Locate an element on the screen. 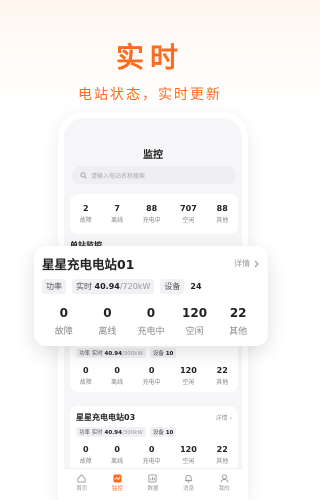  summary-charging: 88 充电中 is located at coordinates (152, 214).